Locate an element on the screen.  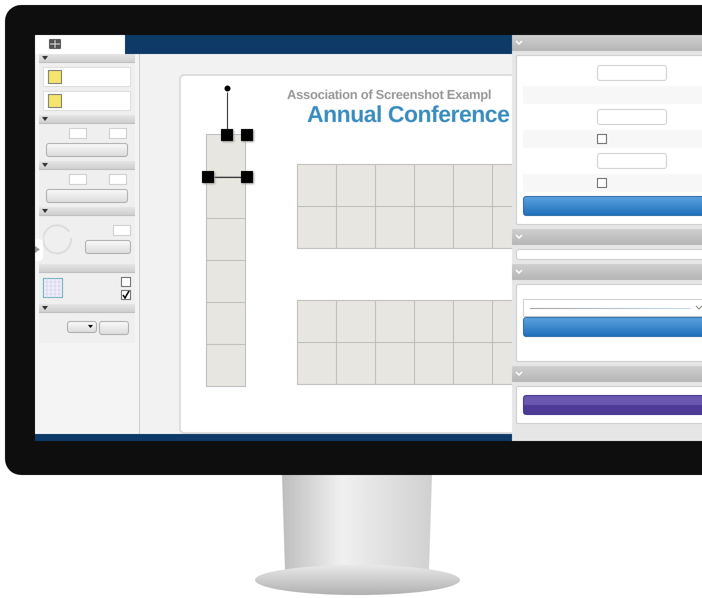
heading: Association of Screenshot Exampl is located at coordinates (389, 94).